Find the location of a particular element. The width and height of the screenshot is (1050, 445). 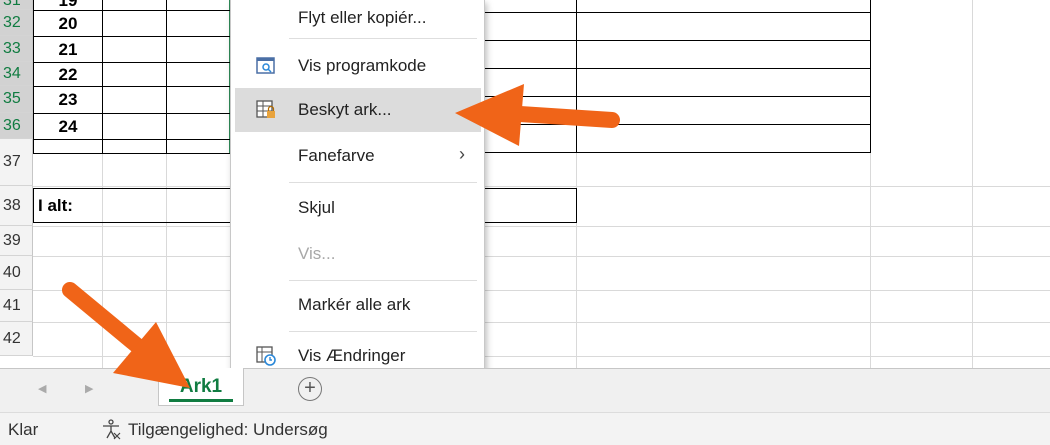

protect-sheet-icon is located at coordinates (265, 109).